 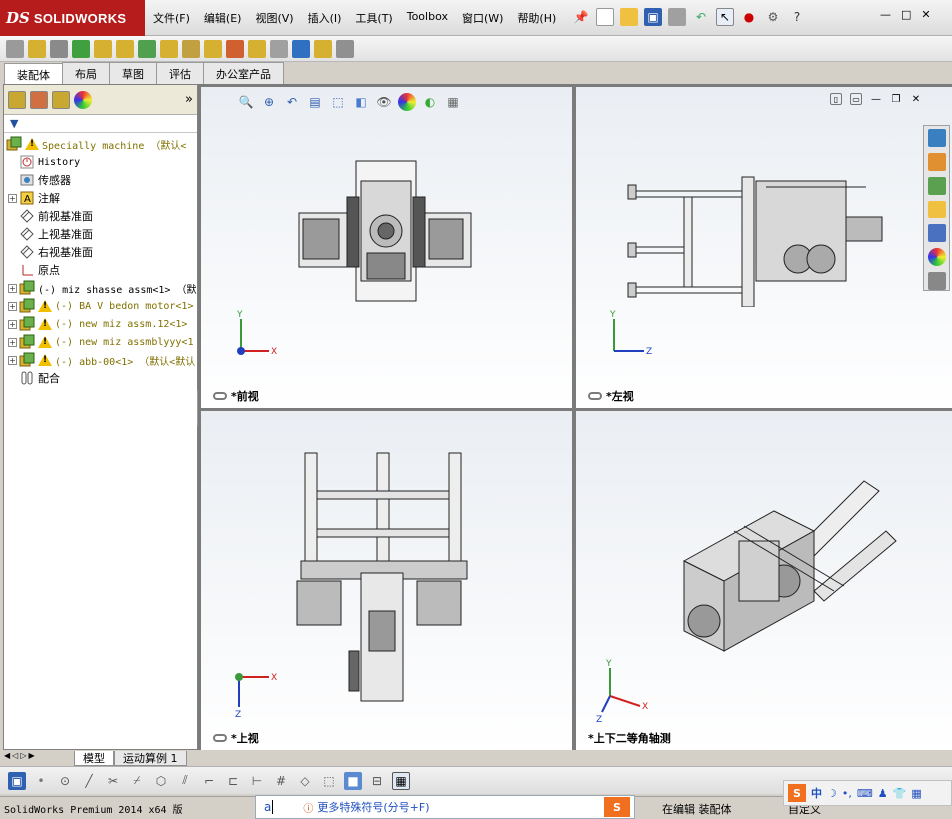 What do you see at coordinates (617, 807) in the screenshot?
I see `sogou-logo-icon: S` at bounding box center [617, 807].